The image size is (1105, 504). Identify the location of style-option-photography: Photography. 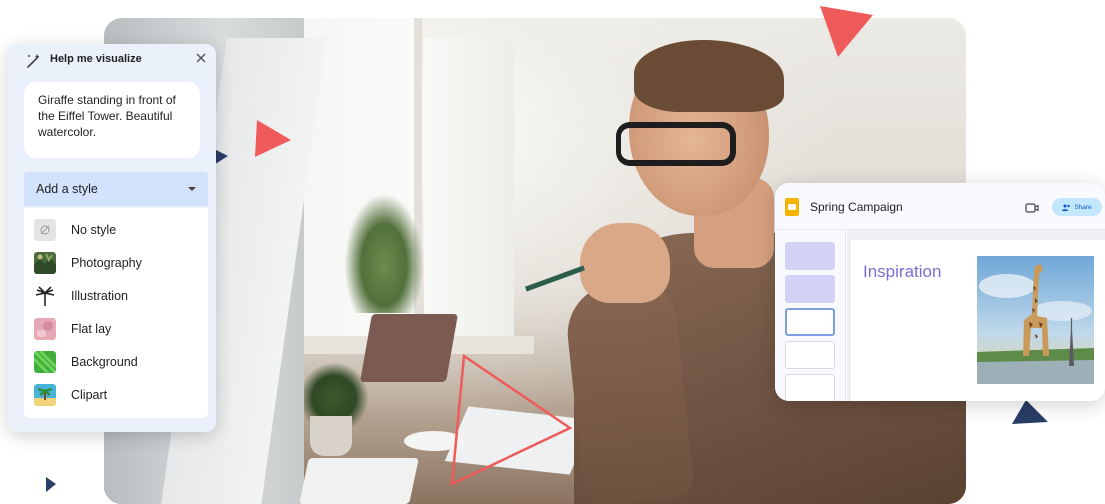
(116, 263).